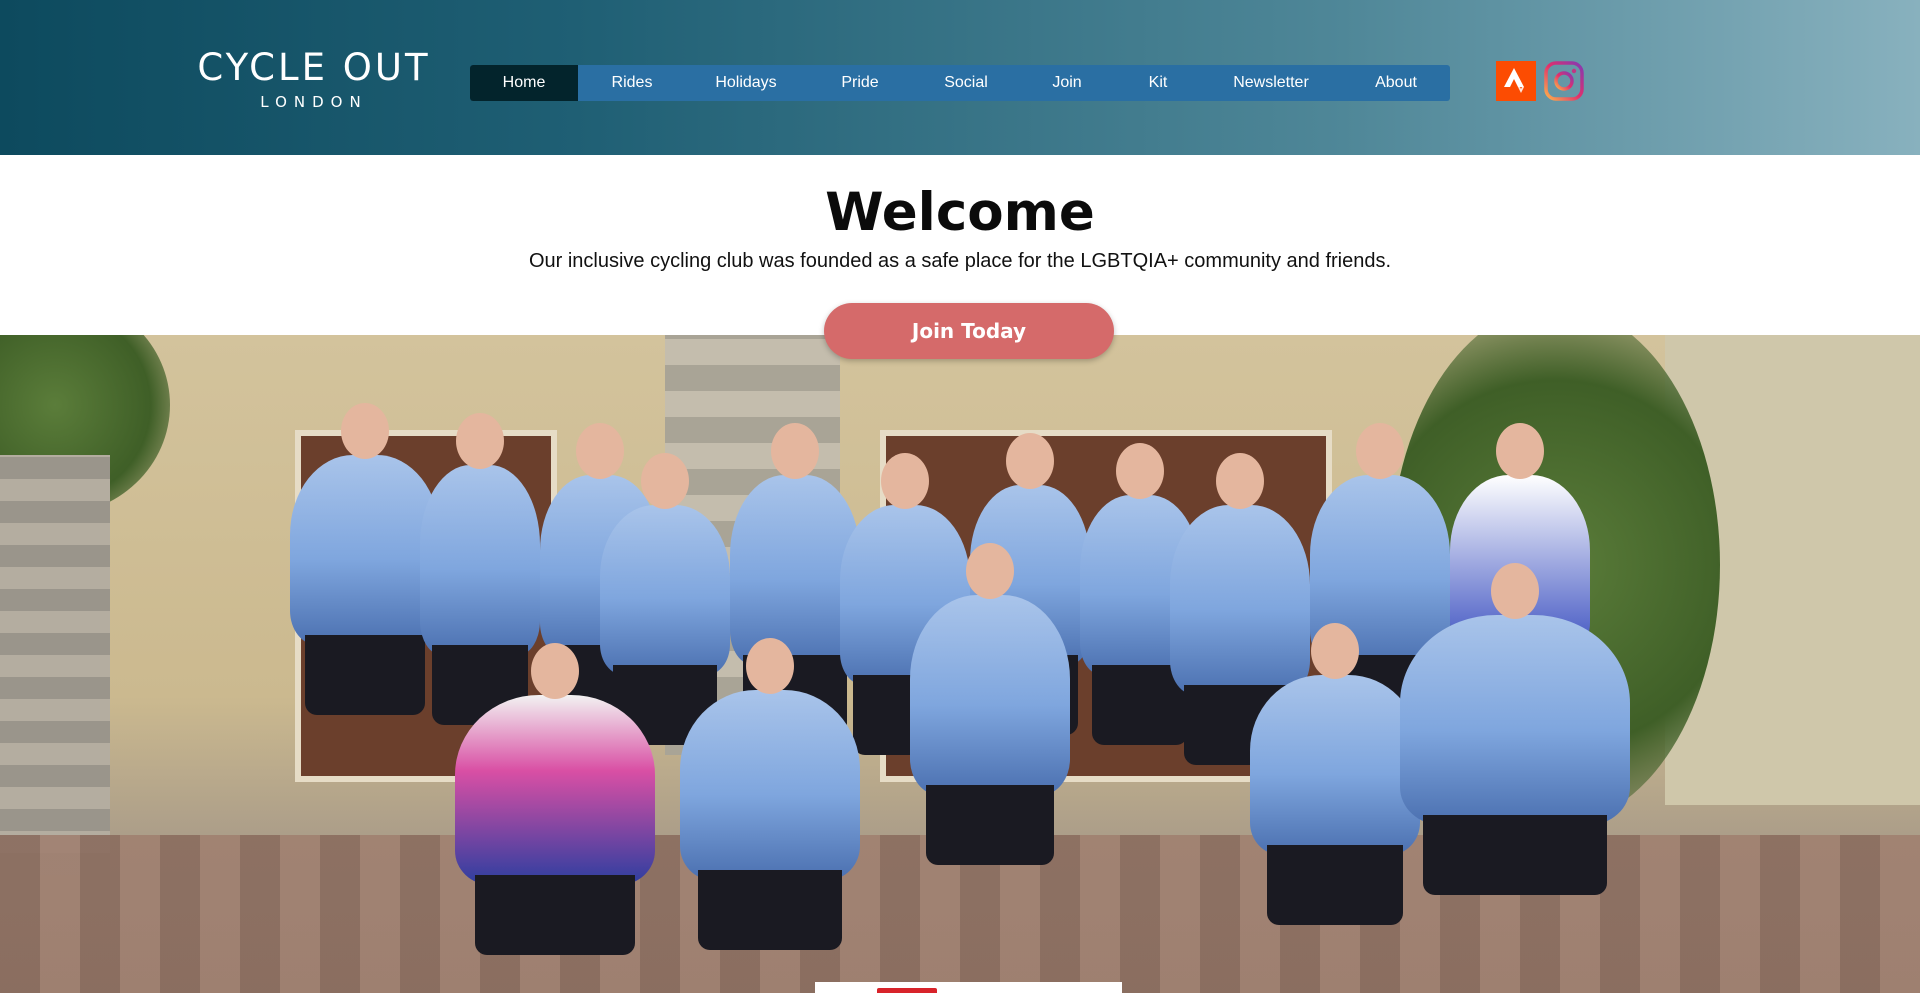 The height and width of the screenshot is (993, 1920). Describe the element at coordinates (524, 83) in the screenshot. I see `nav-item-home: Home` at that location.